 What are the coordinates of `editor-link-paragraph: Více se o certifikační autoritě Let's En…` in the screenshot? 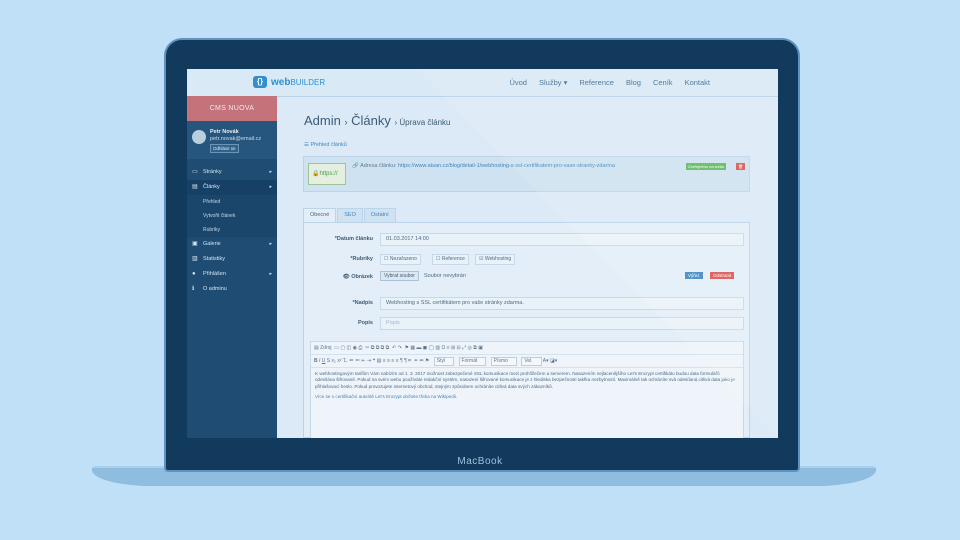 It's located at (386, 396).